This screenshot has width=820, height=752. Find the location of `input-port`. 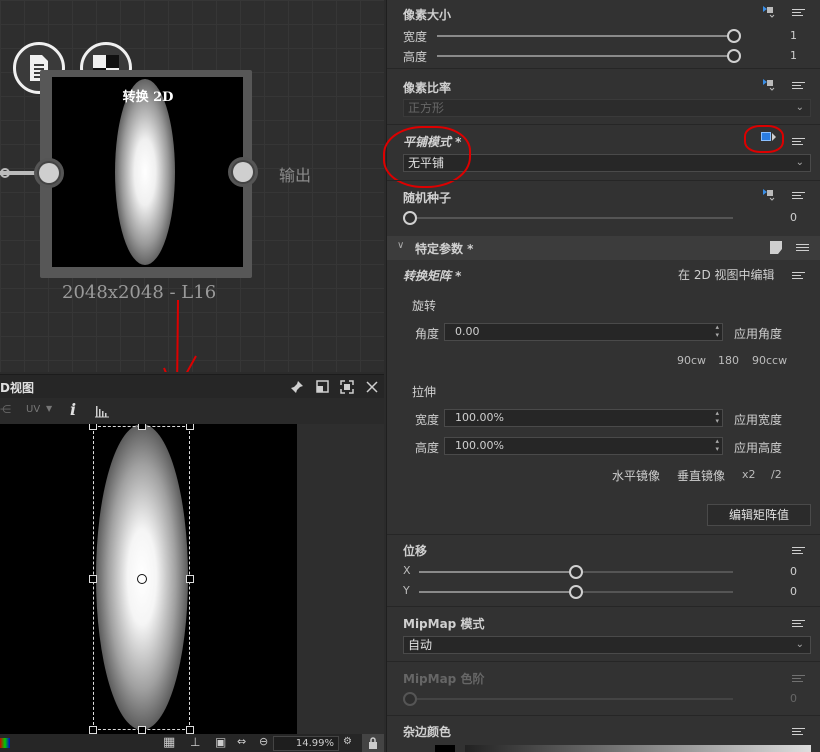

input-port is located at coordinates (49, 173).